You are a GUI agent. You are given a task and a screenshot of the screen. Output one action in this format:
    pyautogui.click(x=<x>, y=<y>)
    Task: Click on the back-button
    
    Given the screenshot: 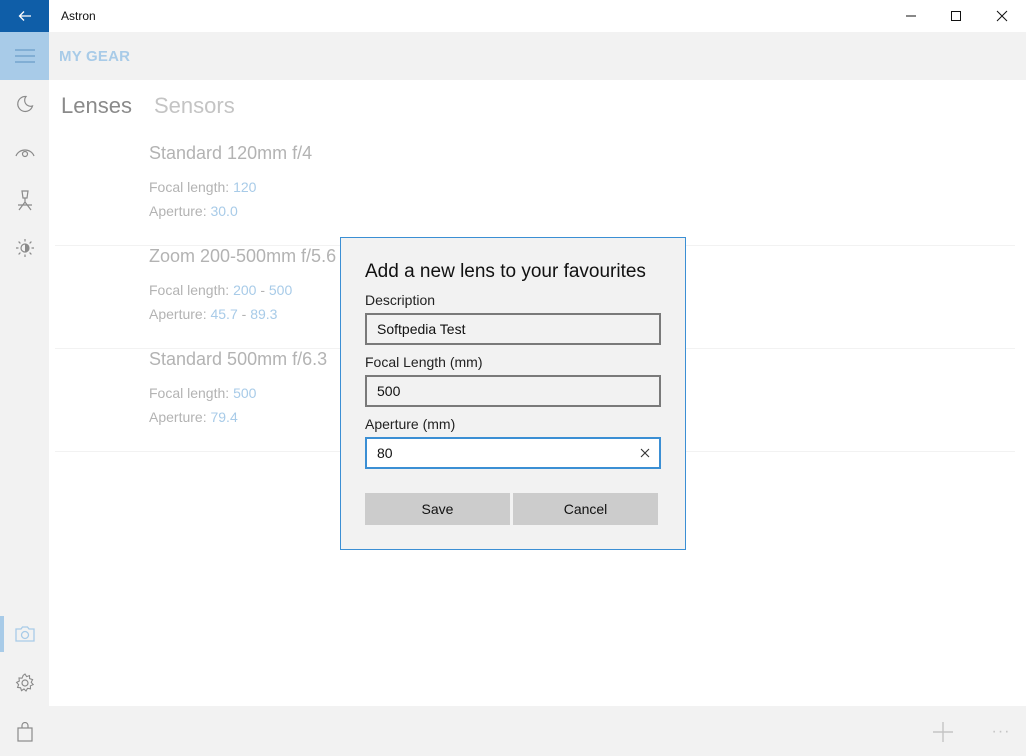 What is the action you would take?
    pyautogui.click(x=24, y=16)
    